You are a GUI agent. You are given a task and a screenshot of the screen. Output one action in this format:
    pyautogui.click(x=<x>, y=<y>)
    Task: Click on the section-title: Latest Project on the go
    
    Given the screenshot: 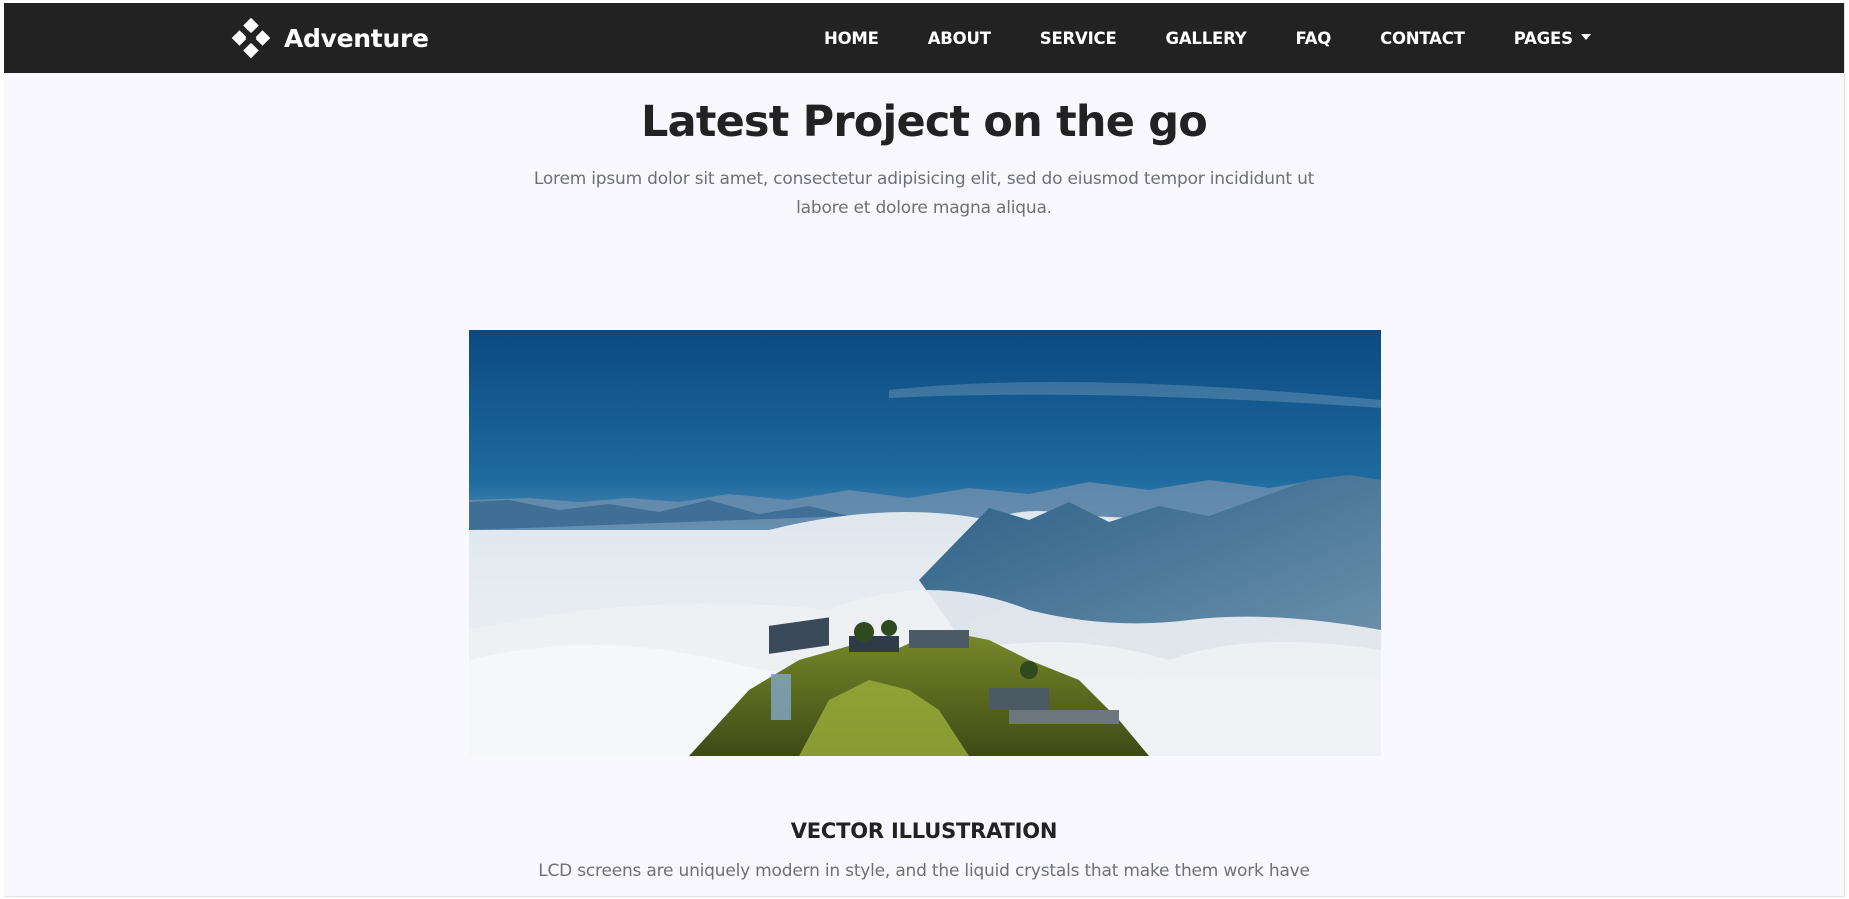 What is the action you would take?
    pyautogui.click(x=924, y=122)
    